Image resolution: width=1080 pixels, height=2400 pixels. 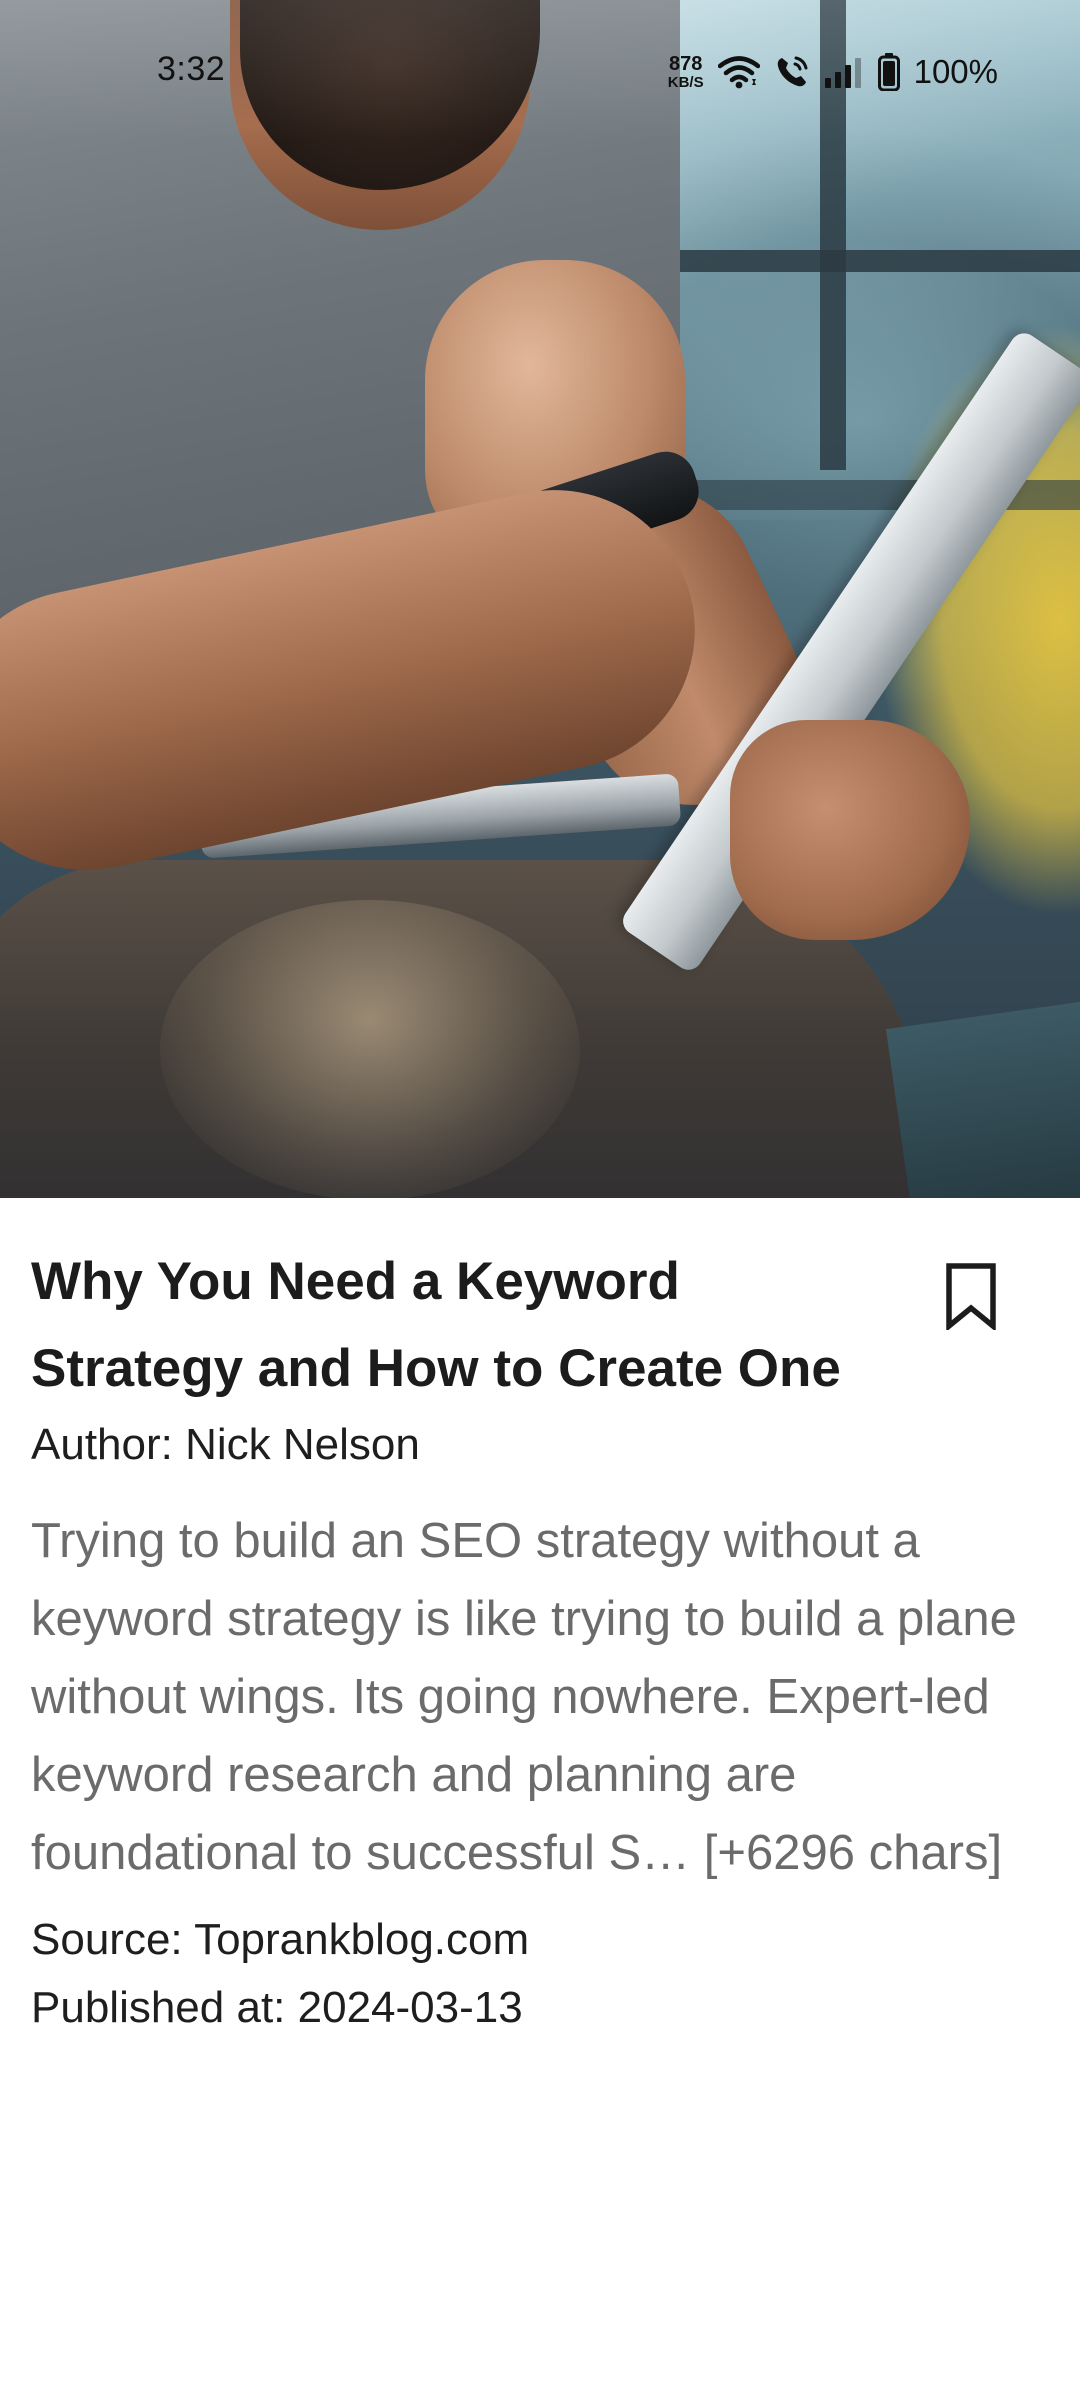 What do you see at coordinates (685, 64) in the screenshot?
I see `network-speed-value: 878` at bounding box center [685, 64].